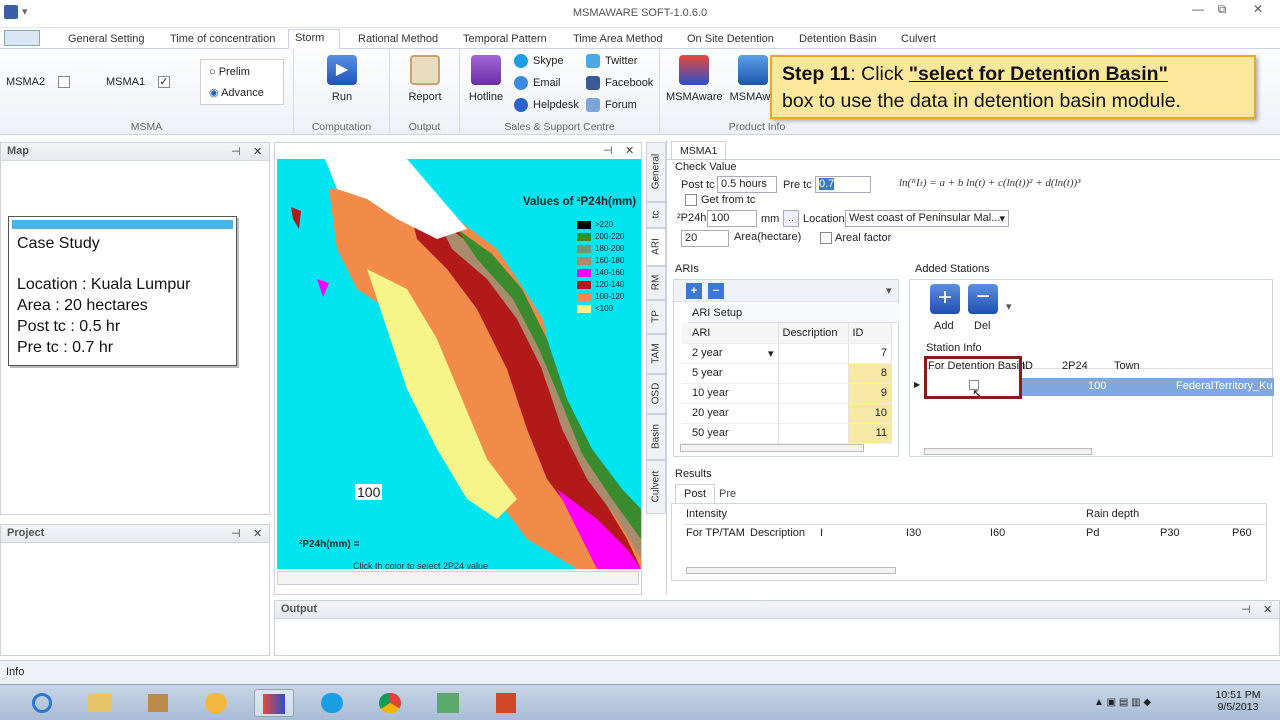 The height and width of the screenshot is (720, 1280). Describe the element at coordinates (927, 218) in the screenshot. I see `location-select: West coast of Peninsular Mal... ▾` at that location.